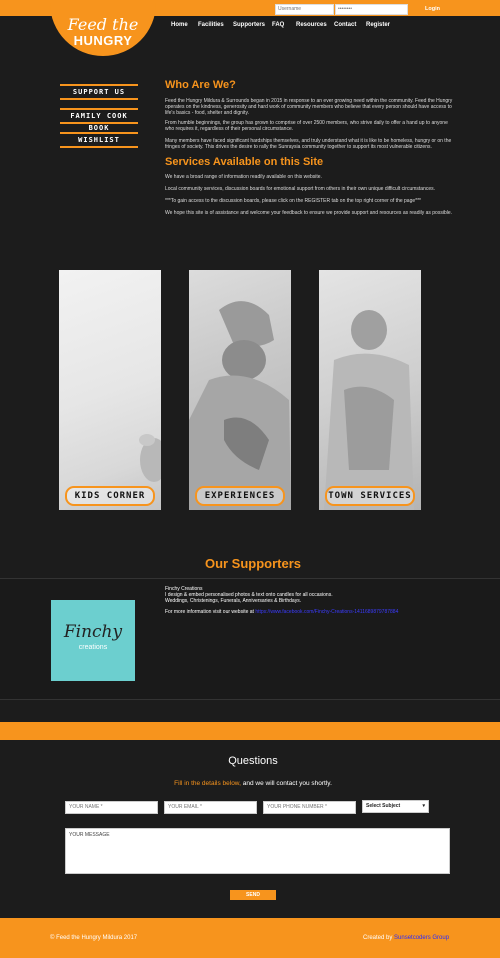 The height and width of the screenshot is (958, 500). What do you see at coordinates (432, 9) in the screenshot?
I see `login-button: Login` at bounding box center [432, 9].